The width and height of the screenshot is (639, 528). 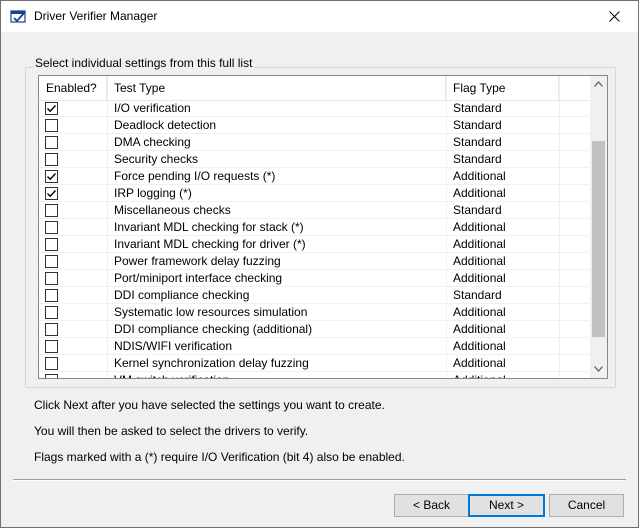 I want to click on test-type-cell: IRP logging (*), so click(x=153, y=193).